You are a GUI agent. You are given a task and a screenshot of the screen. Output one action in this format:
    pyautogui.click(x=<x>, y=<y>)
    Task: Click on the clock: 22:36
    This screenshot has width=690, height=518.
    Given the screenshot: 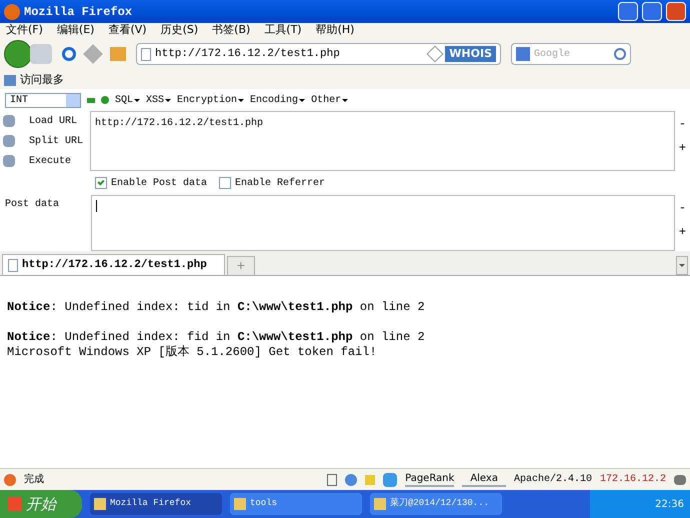 What is the action you would take?
    pyautogui.click(x=669, y=505)
    